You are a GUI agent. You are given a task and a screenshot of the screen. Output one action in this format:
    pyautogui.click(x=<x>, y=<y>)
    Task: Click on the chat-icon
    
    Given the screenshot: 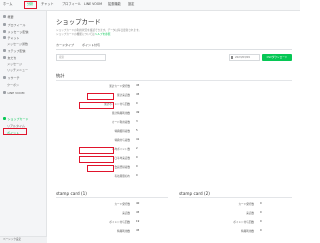 What is the action you would take?
    pyautogui.click(x=4, y=38)
    